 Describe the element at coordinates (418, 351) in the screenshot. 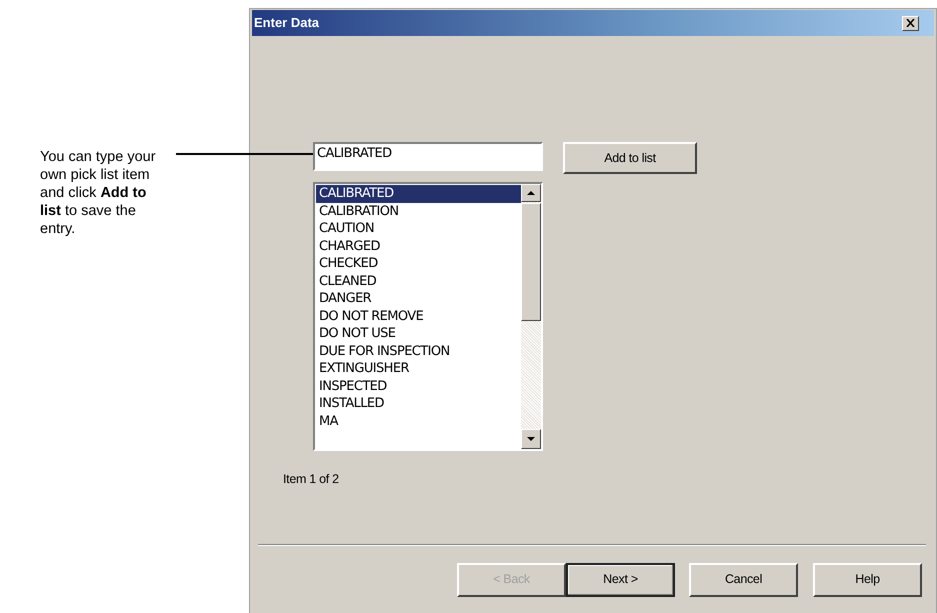

I see `list-item: DUE FOR INSPECTION` at that location.